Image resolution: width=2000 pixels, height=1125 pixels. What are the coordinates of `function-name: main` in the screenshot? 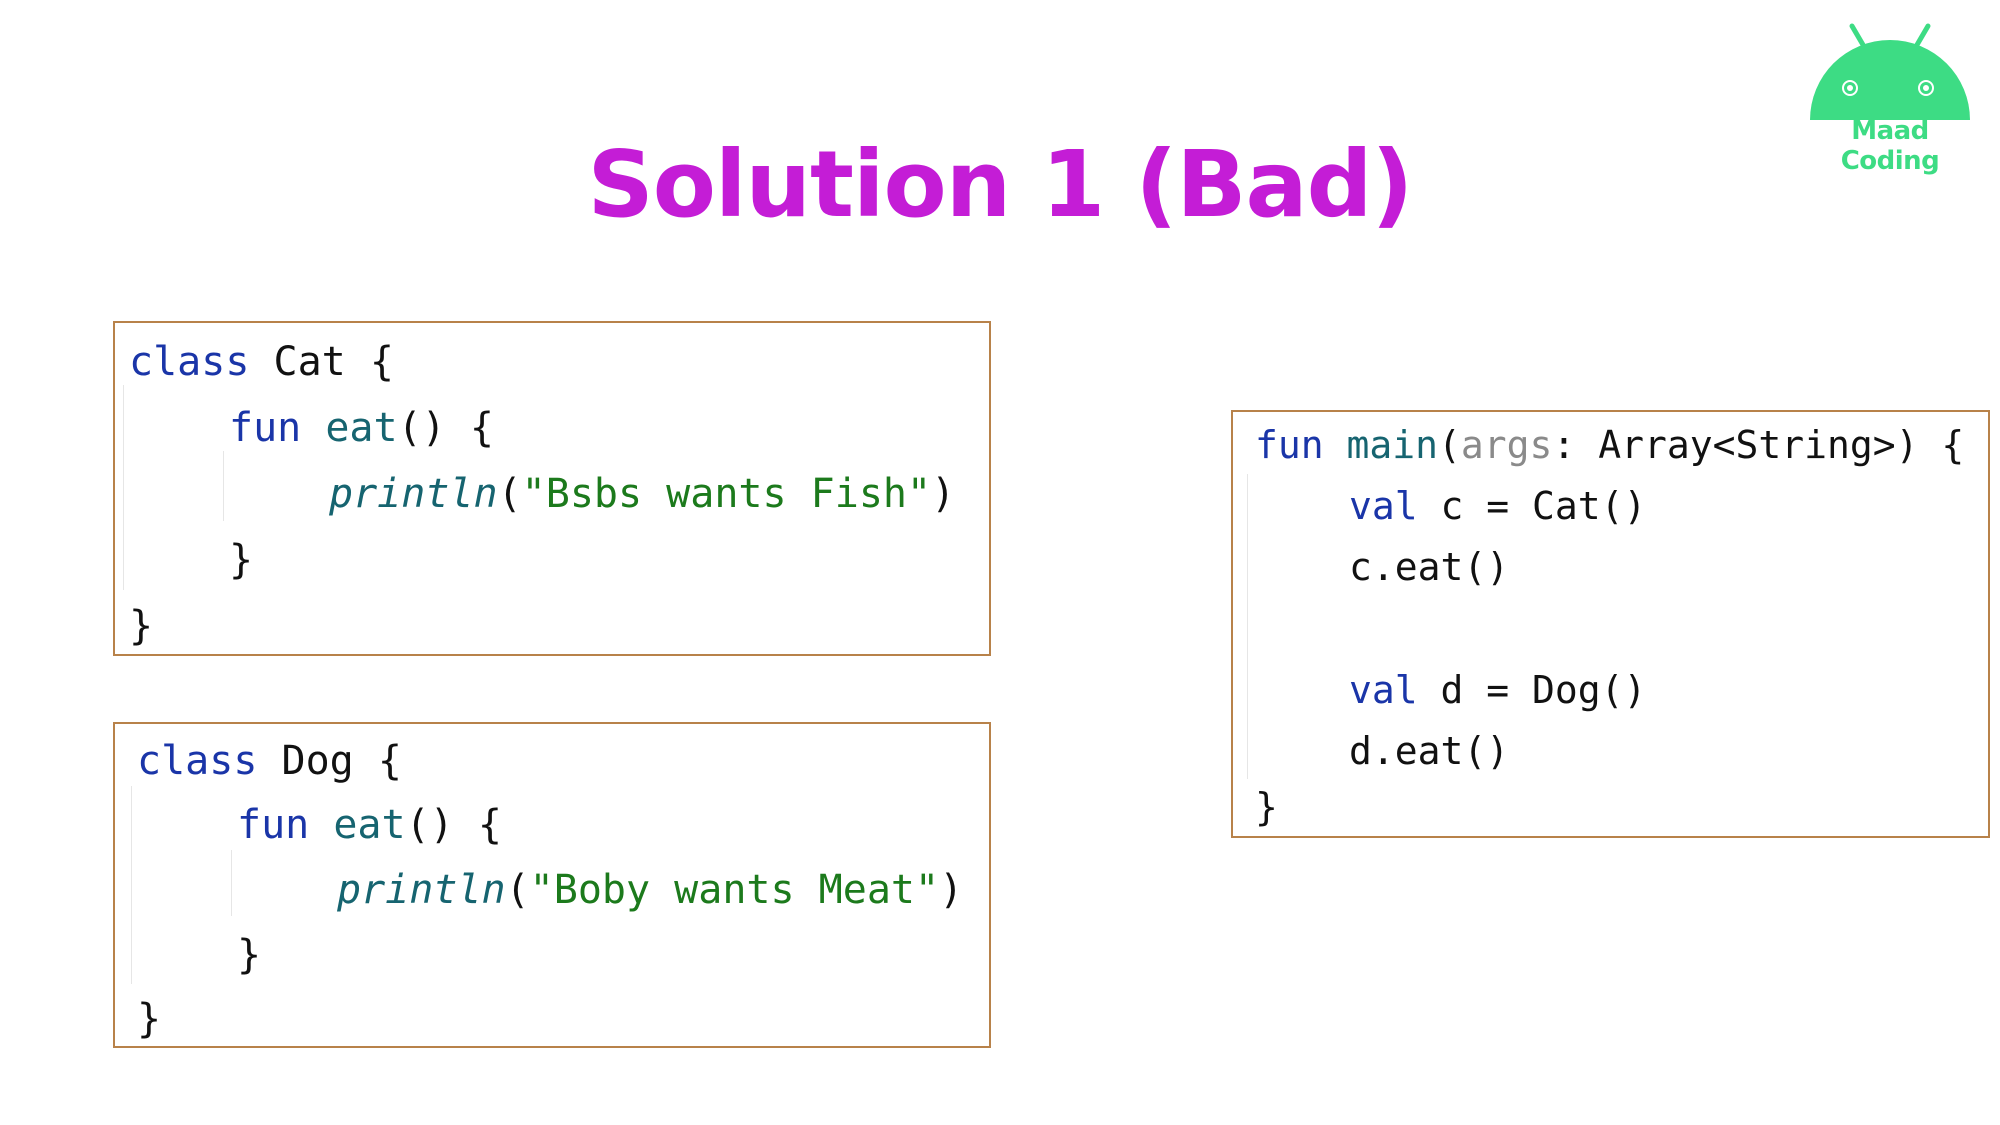 It's located at (1381, 445).